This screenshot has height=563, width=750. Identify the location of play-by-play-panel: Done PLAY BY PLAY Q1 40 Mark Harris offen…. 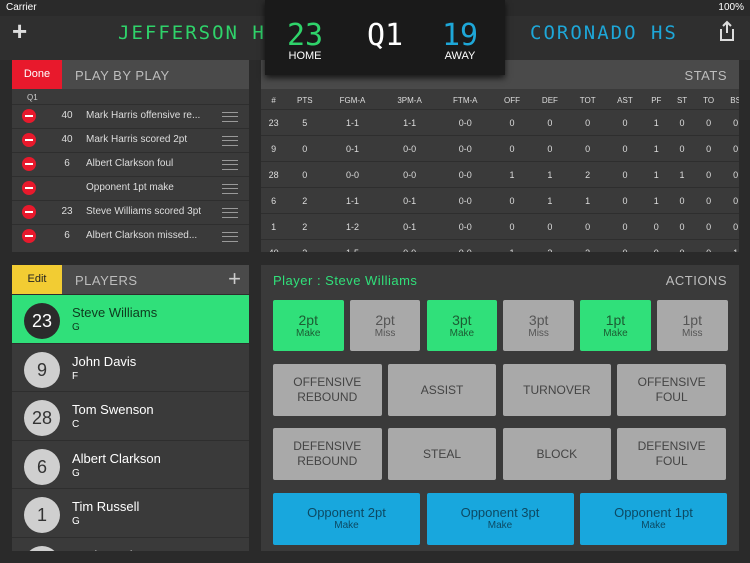
(130, 156).